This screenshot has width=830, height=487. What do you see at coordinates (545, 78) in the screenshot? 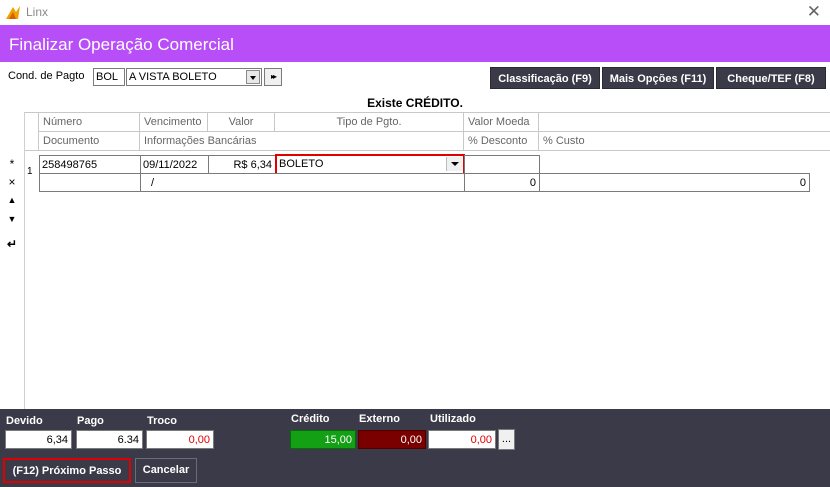
I see `classificacao-button: Classificação (F9)` at bounding box center [545, 78].